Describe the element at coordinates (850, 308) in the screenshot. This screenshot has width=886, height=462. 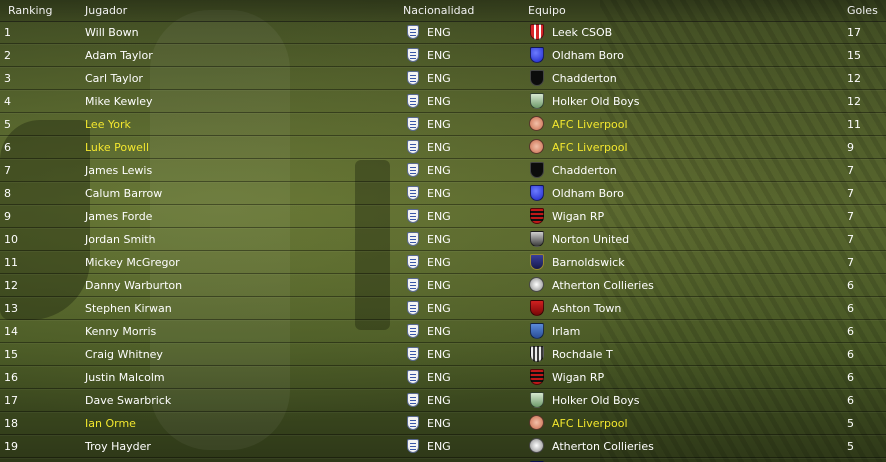
I see `goals-cell: 6` at that location.